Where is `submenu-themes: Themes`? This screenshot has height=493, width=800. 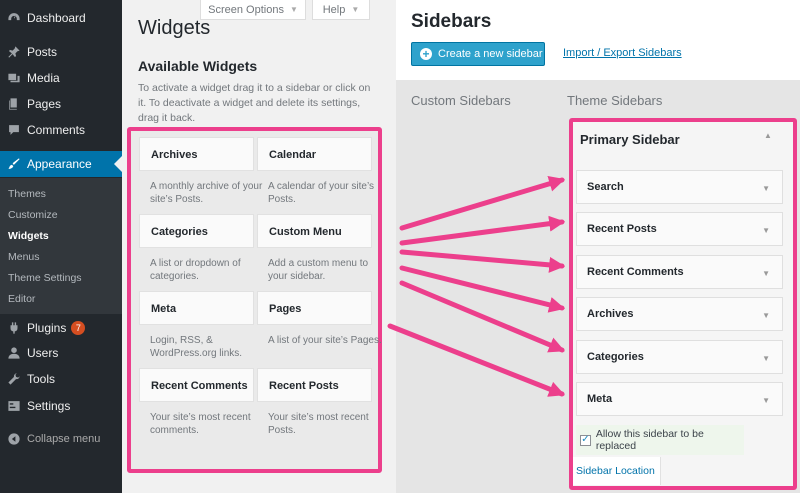
submenu-themes: Themes is located at coordinates (27, 194).